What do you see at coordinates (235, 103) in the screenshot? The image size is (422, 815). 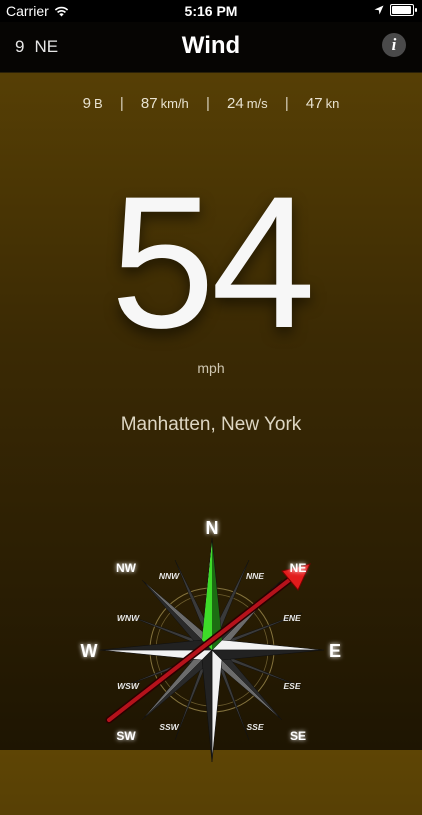 I see `ms-value: 24` at bounding box center [235, 103].